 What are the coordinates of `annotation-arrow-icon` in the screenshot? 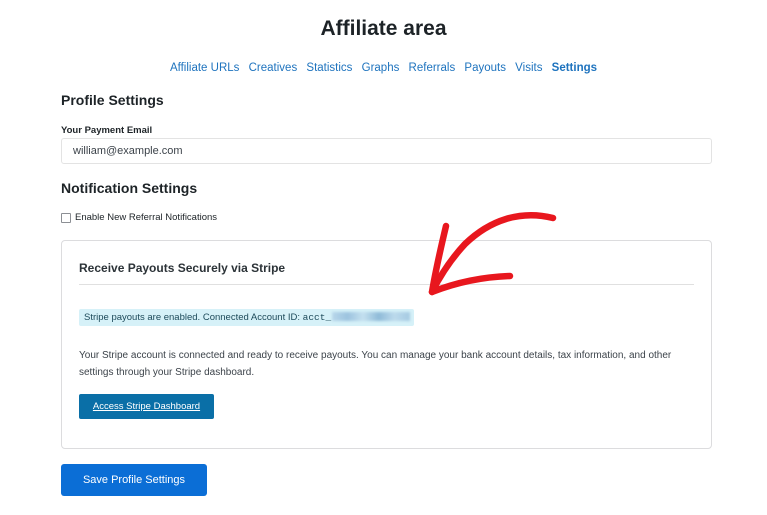 It's located at (492, 254).